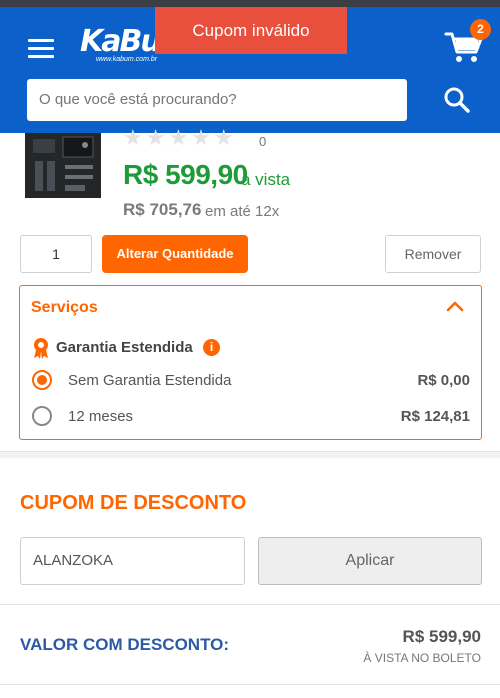 This screenshot has width=500, height=698. Describe the element at coordinates (42, 416) in the screenshot. I see `radio-unselected` at that location.